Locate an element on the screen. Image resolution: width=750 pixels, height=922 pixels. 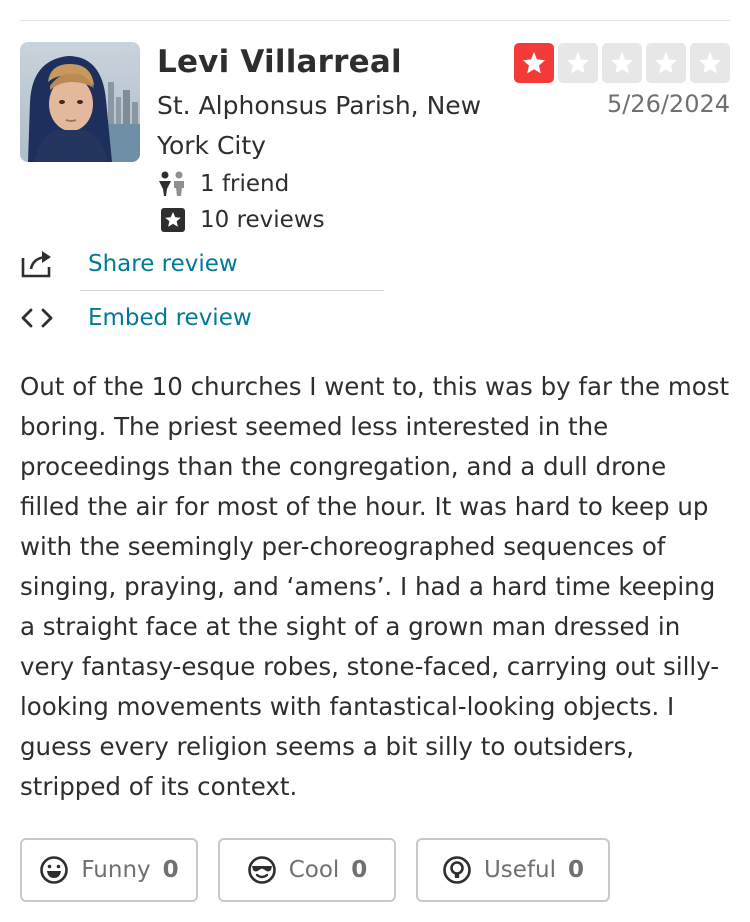
star-rating is located at coordinates (622, 63).